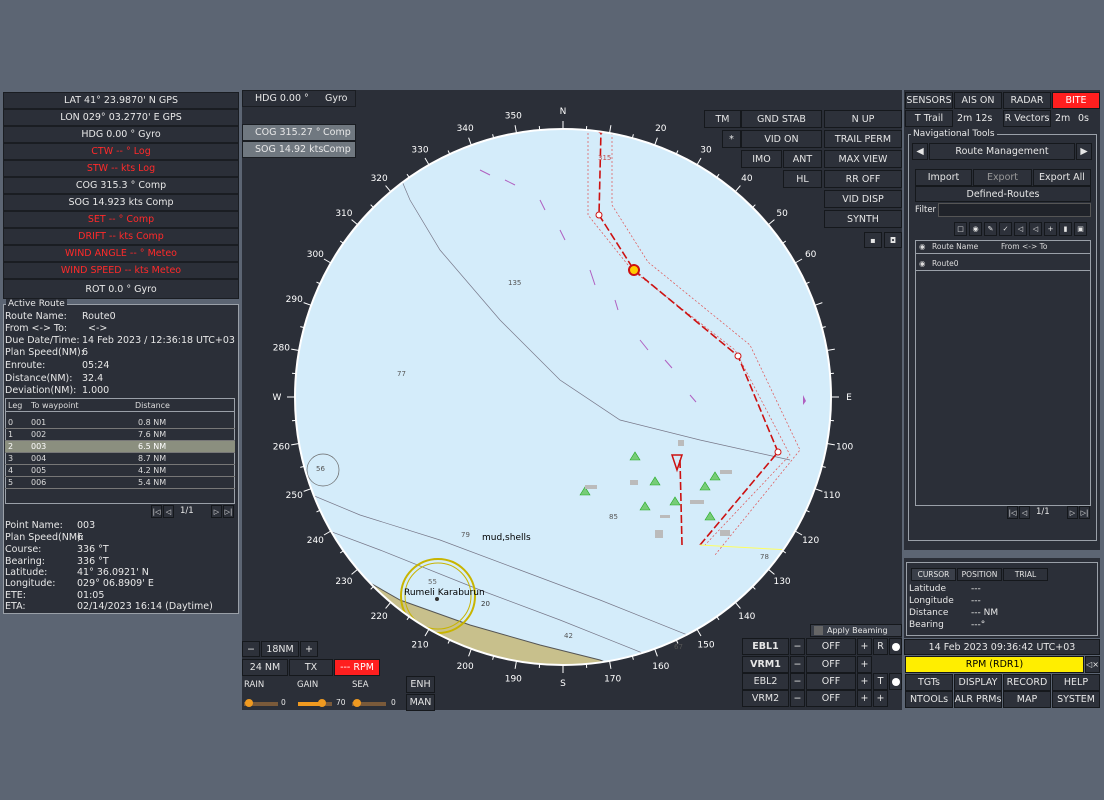  Describe the element at coordinates (1027, 699) in the screenshot. I see `map-menu-button: MAP` at that location.